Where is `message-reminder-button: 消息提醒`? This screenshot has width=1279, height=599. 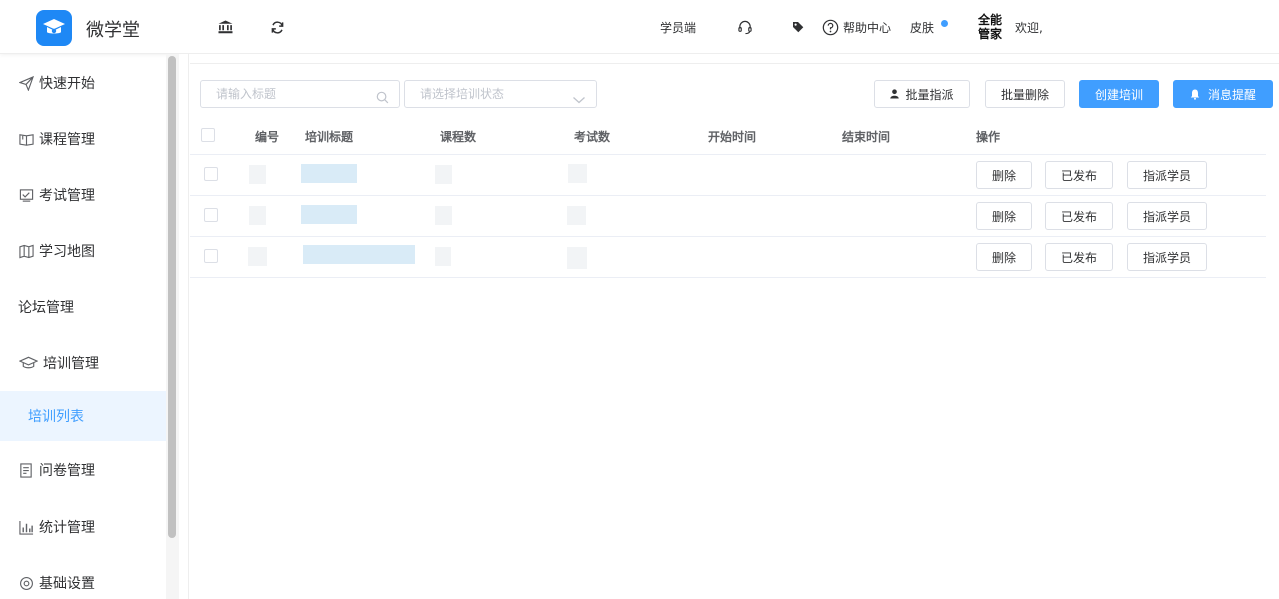
message-reminder-button: 消息提醒 is located at coordinates (1223, 94).